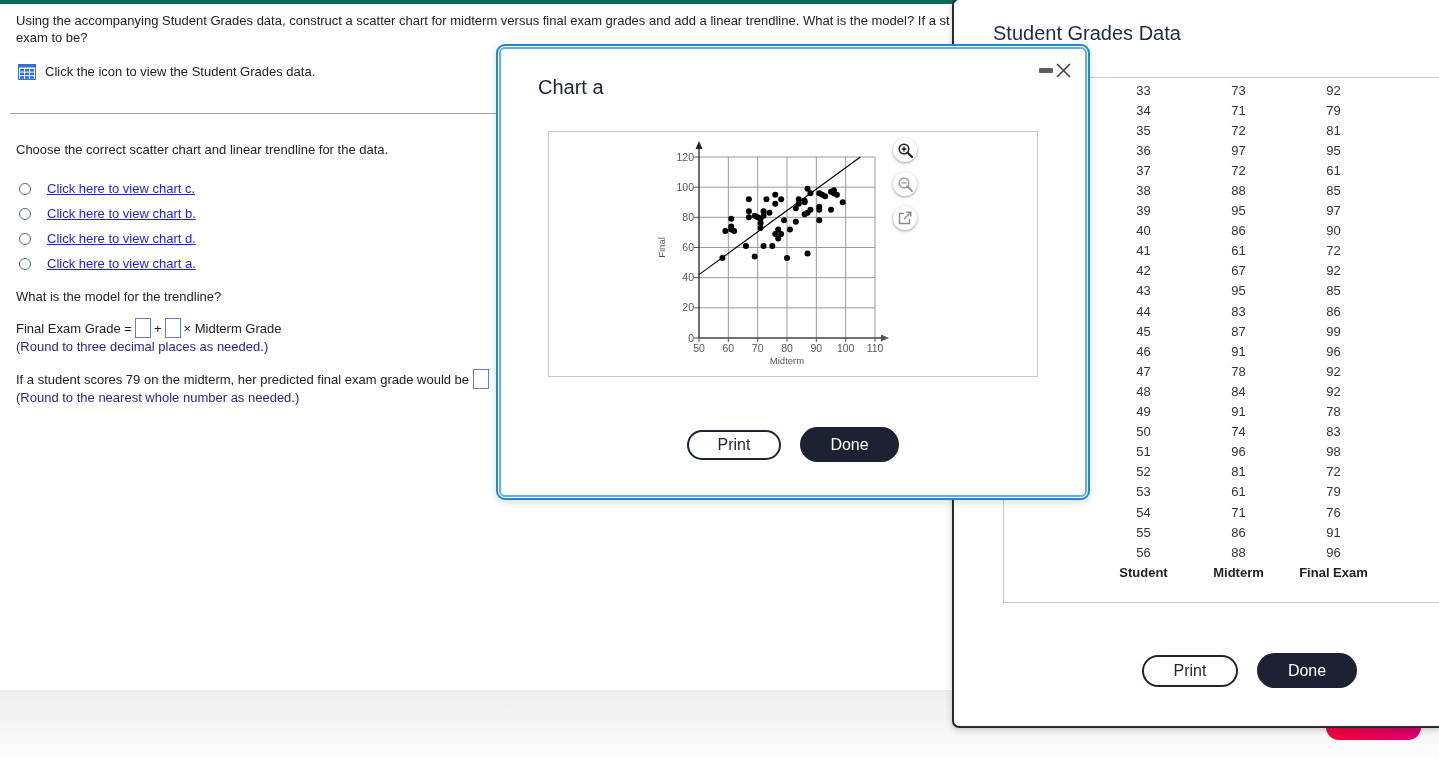 This screenshot has height=757, width=1439. What do you see at coordinates (1143, 492) in the screenshot?
I see `table-cell: 53` at bounding box center [1143, 492].